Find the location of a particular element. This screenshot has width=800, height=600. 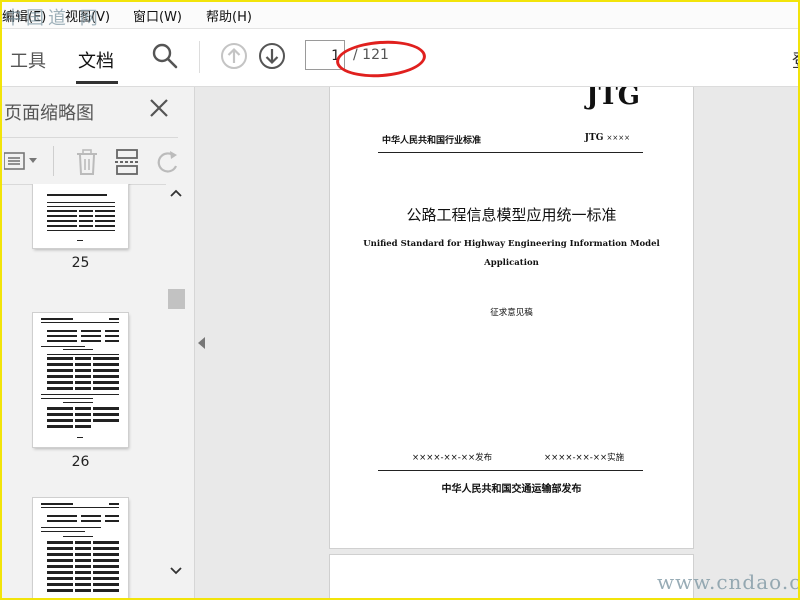

scroll-up-icon is located at coordinates (176, 194).